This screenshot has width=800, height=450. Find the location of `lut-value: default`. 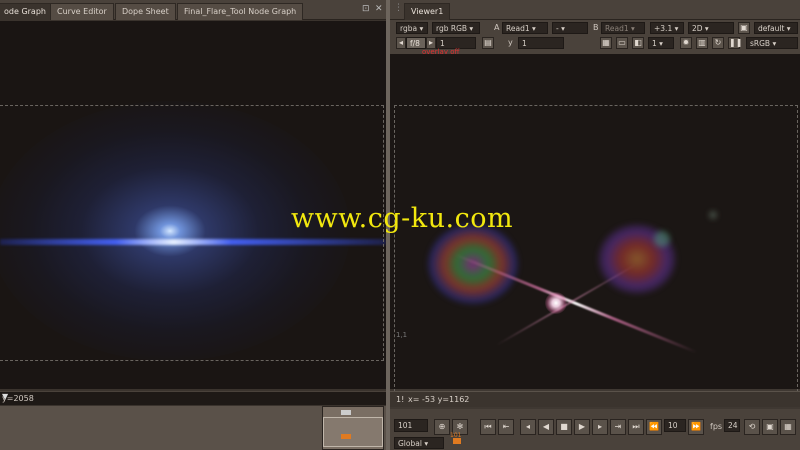

lut-value: default is located at coordinates (771, 28).